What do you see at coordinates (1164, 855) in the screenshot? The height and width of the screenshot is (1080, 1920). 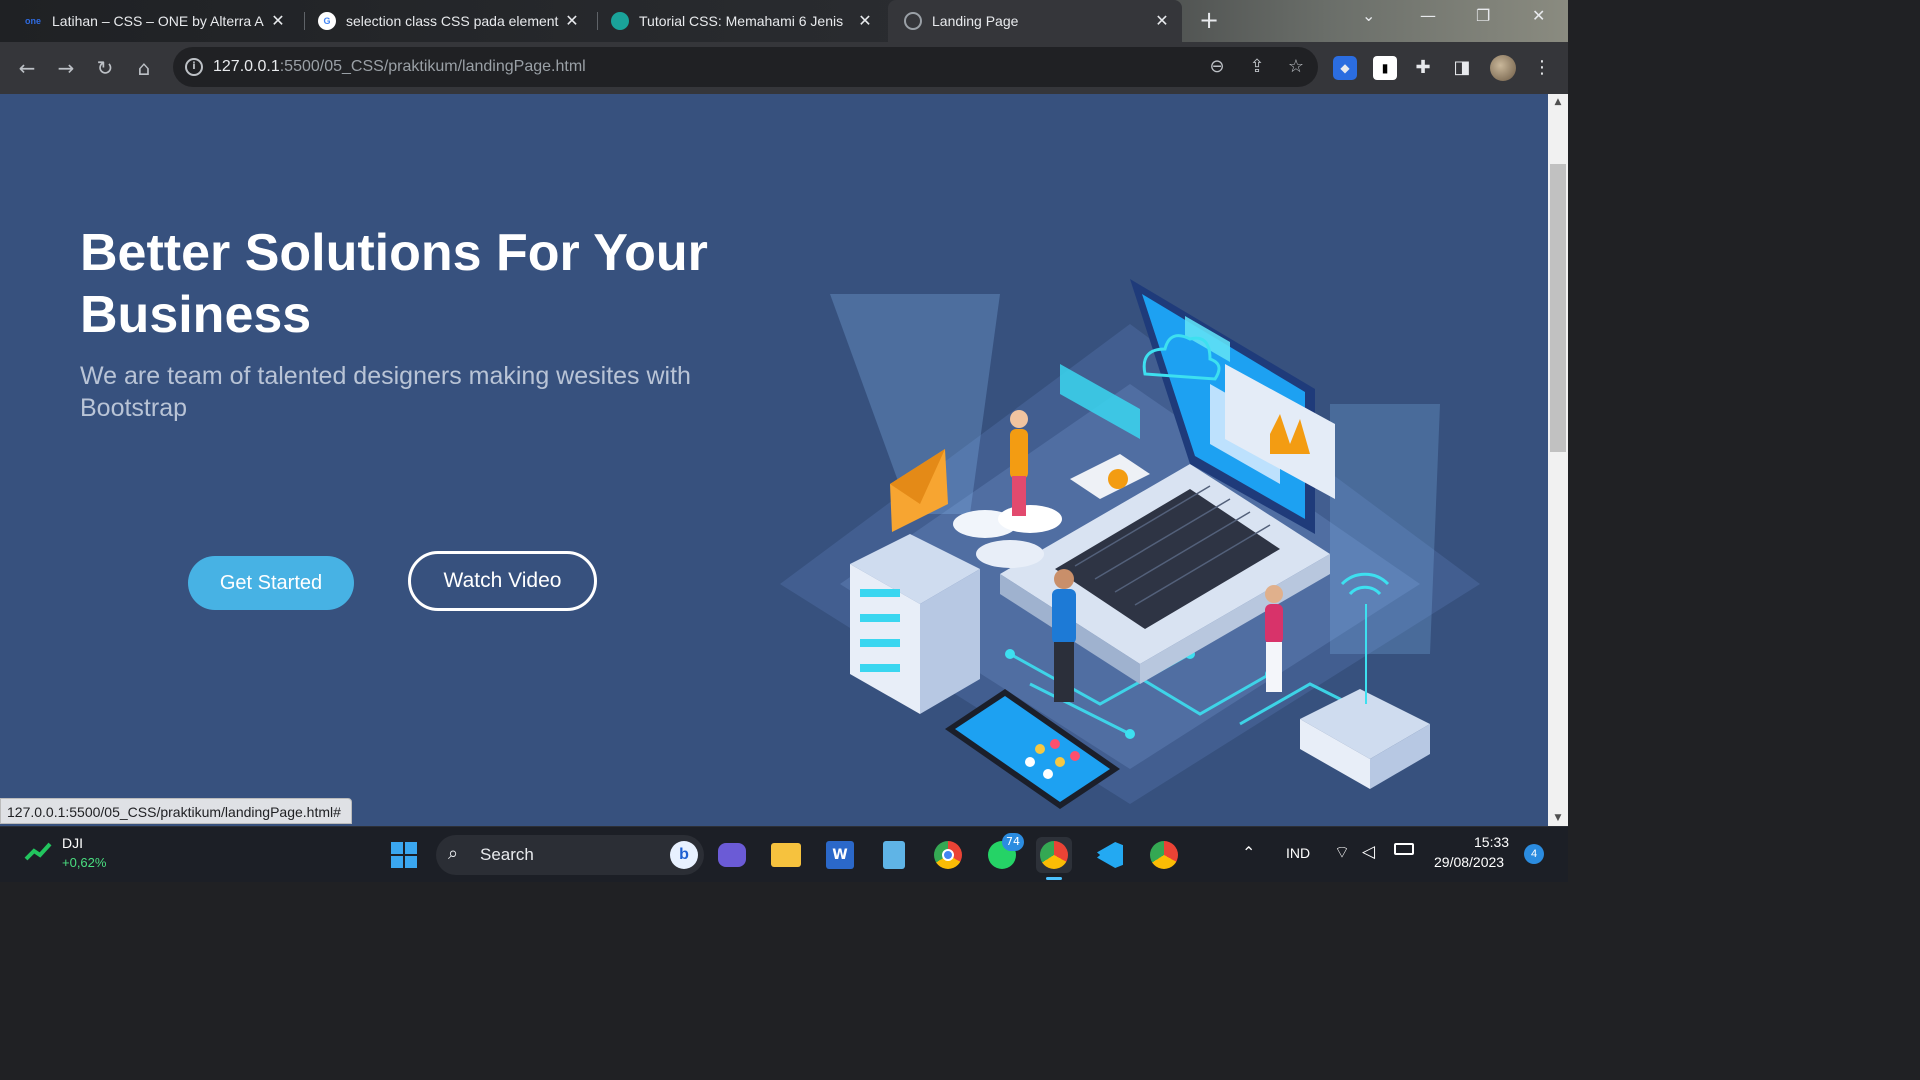 I see `chrome-profile-2-icon` at bounding box center [1164, 855].